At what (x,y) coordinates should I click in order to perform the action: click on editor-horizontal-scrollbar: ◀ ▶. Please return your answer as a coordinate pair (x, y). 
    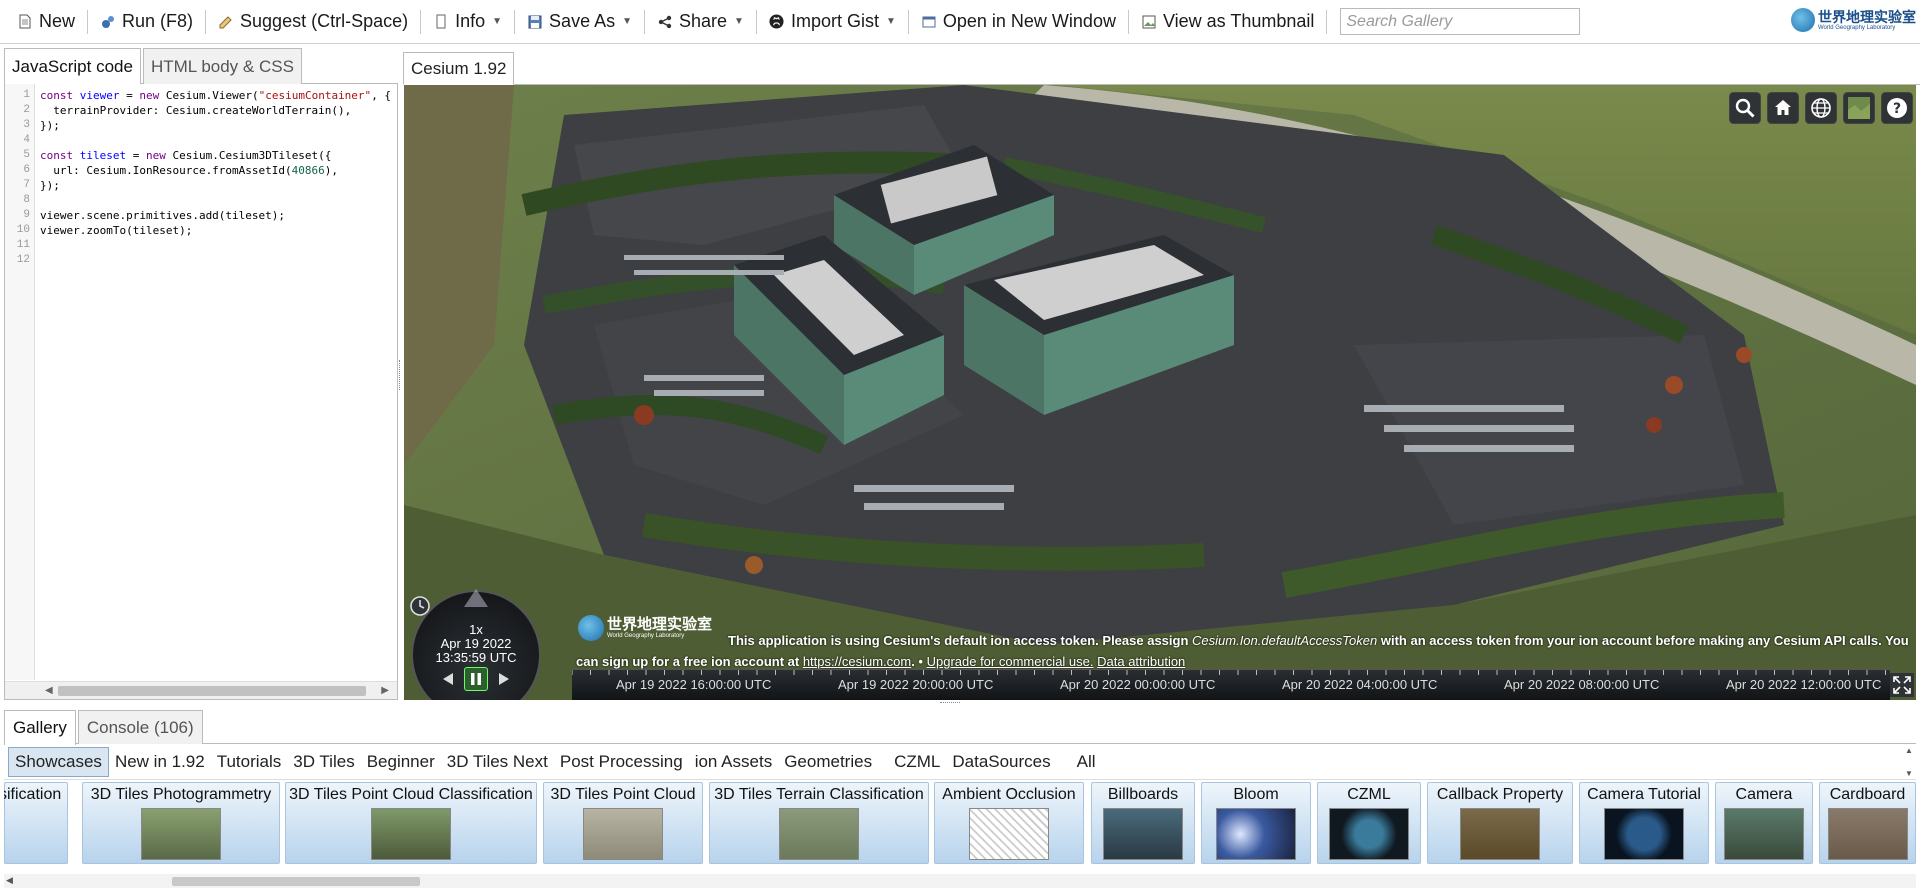
    Looking at the image, I should click on (201, 690).